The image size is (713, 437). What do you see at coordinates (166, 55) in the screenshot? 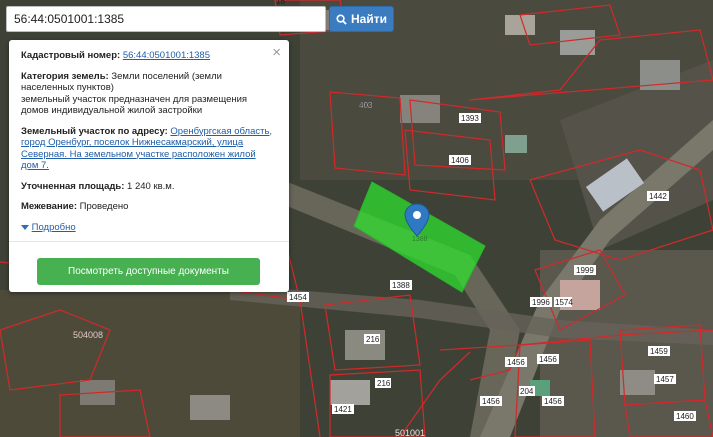
I see `cadastral-number-link: 56:44:0501001:1385` at bounding box center [166, 55].